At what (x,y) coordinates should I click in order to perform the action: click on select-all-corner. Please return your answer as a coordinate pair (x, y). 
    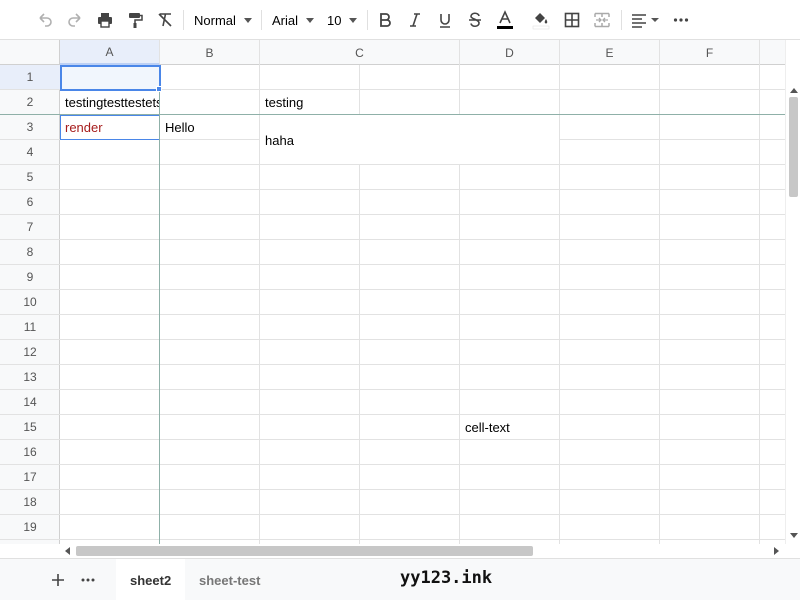
    Looking at the image, I should click on (30, 52).